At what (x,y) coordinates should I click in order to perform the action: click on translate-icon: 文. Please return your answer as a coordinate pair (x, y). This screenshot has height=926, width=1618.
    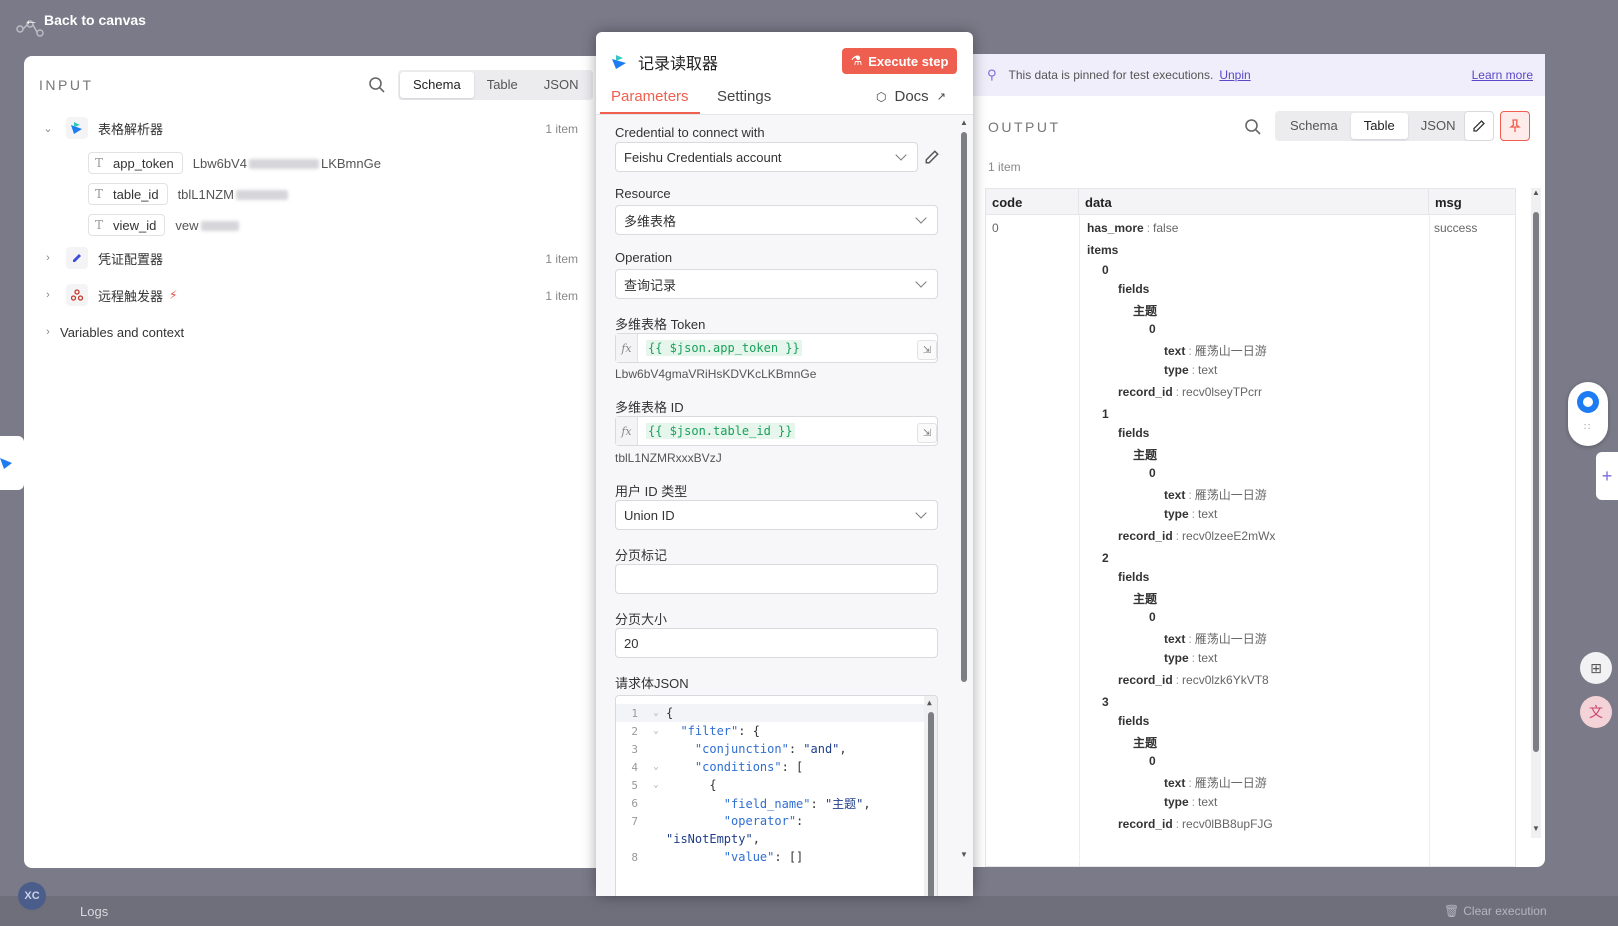
    Looking at the image, I should click on (1596, 712).